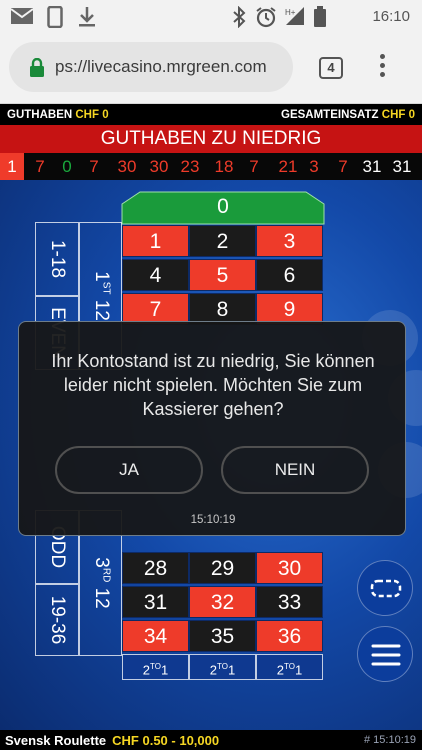 The image size is (422, 750). Describe the element at coordinates (190, 166) in the screenshot. I see `history-result: 23` at that location.